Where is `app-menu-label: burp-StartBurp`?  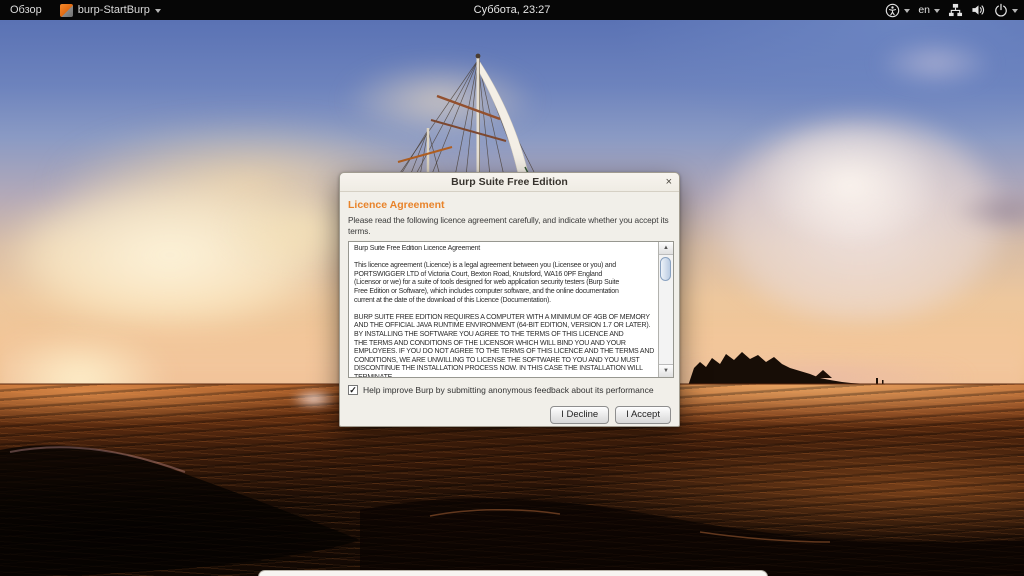
app-menu-label: burp-StartBurp is located at coordinates (113, 10).